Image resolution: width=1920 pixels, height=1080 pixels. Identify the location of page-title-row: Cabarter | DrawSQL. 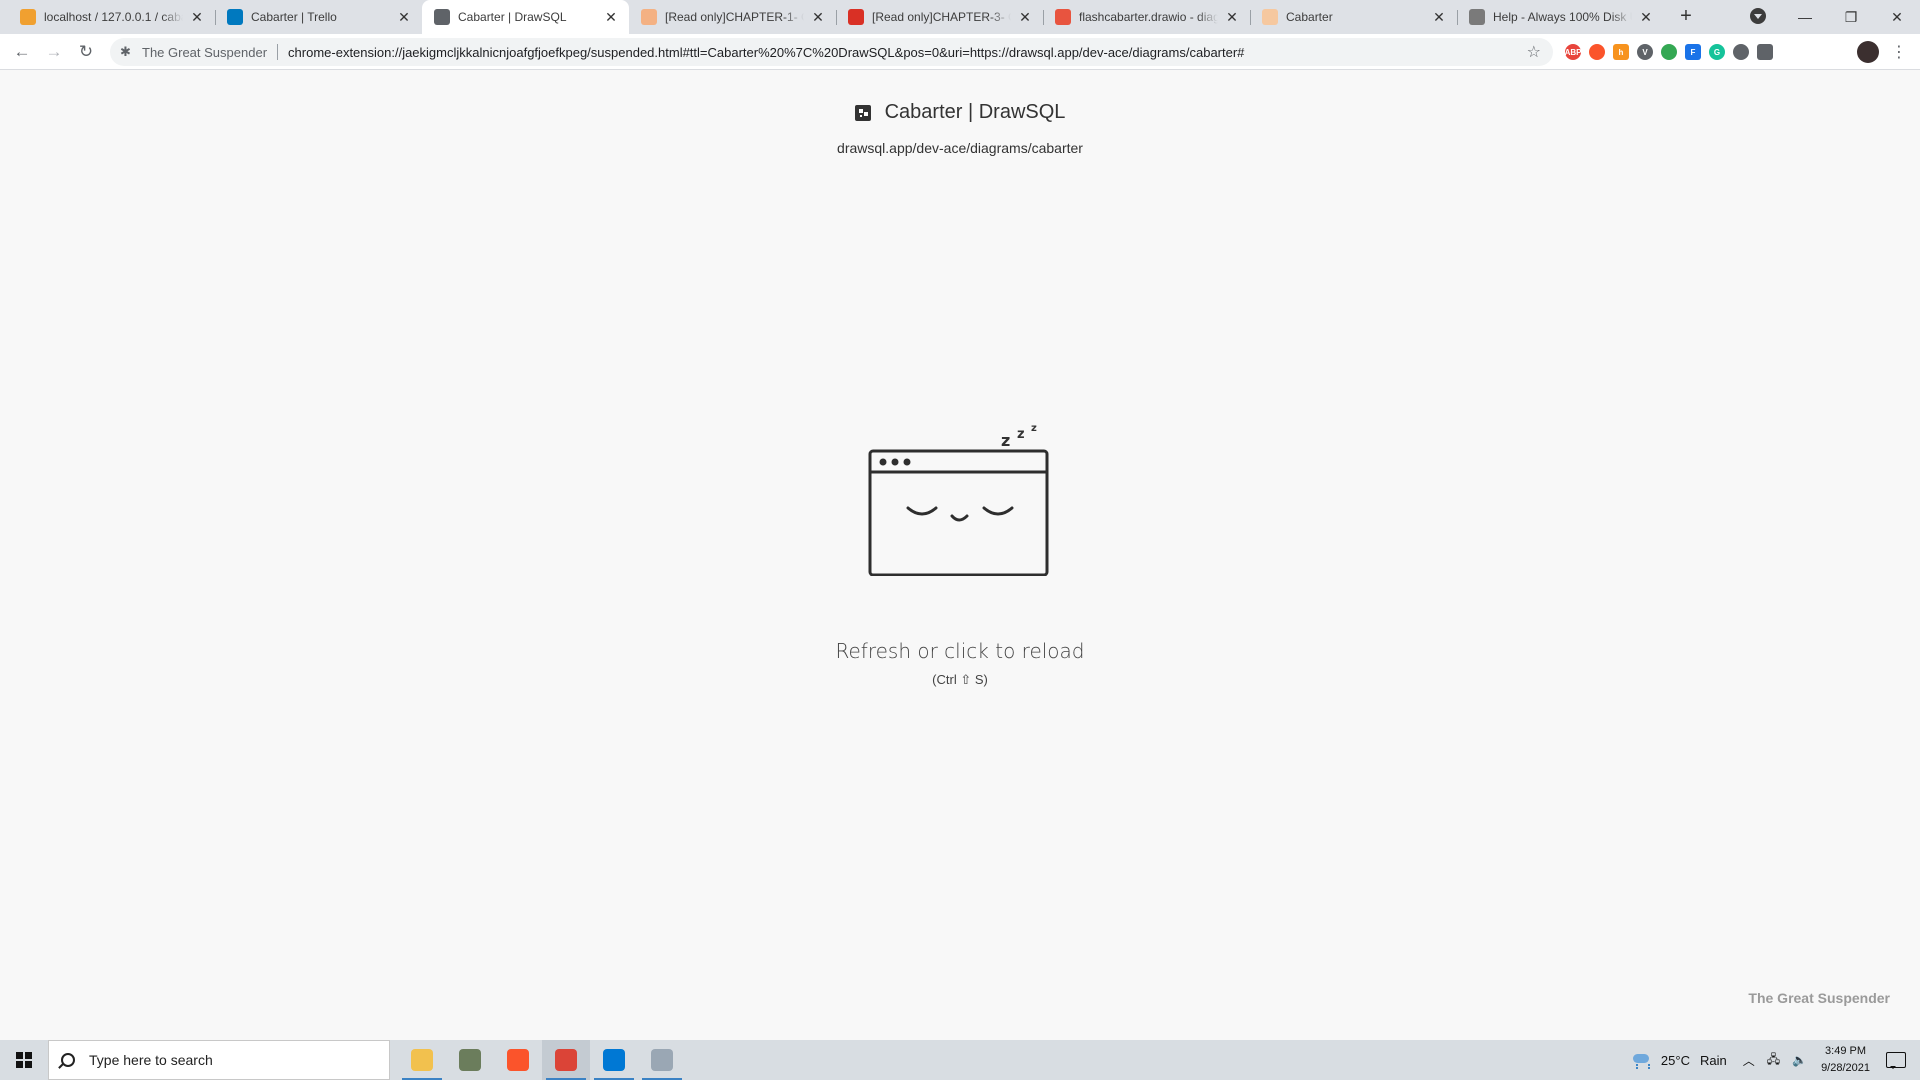
(960, 112).